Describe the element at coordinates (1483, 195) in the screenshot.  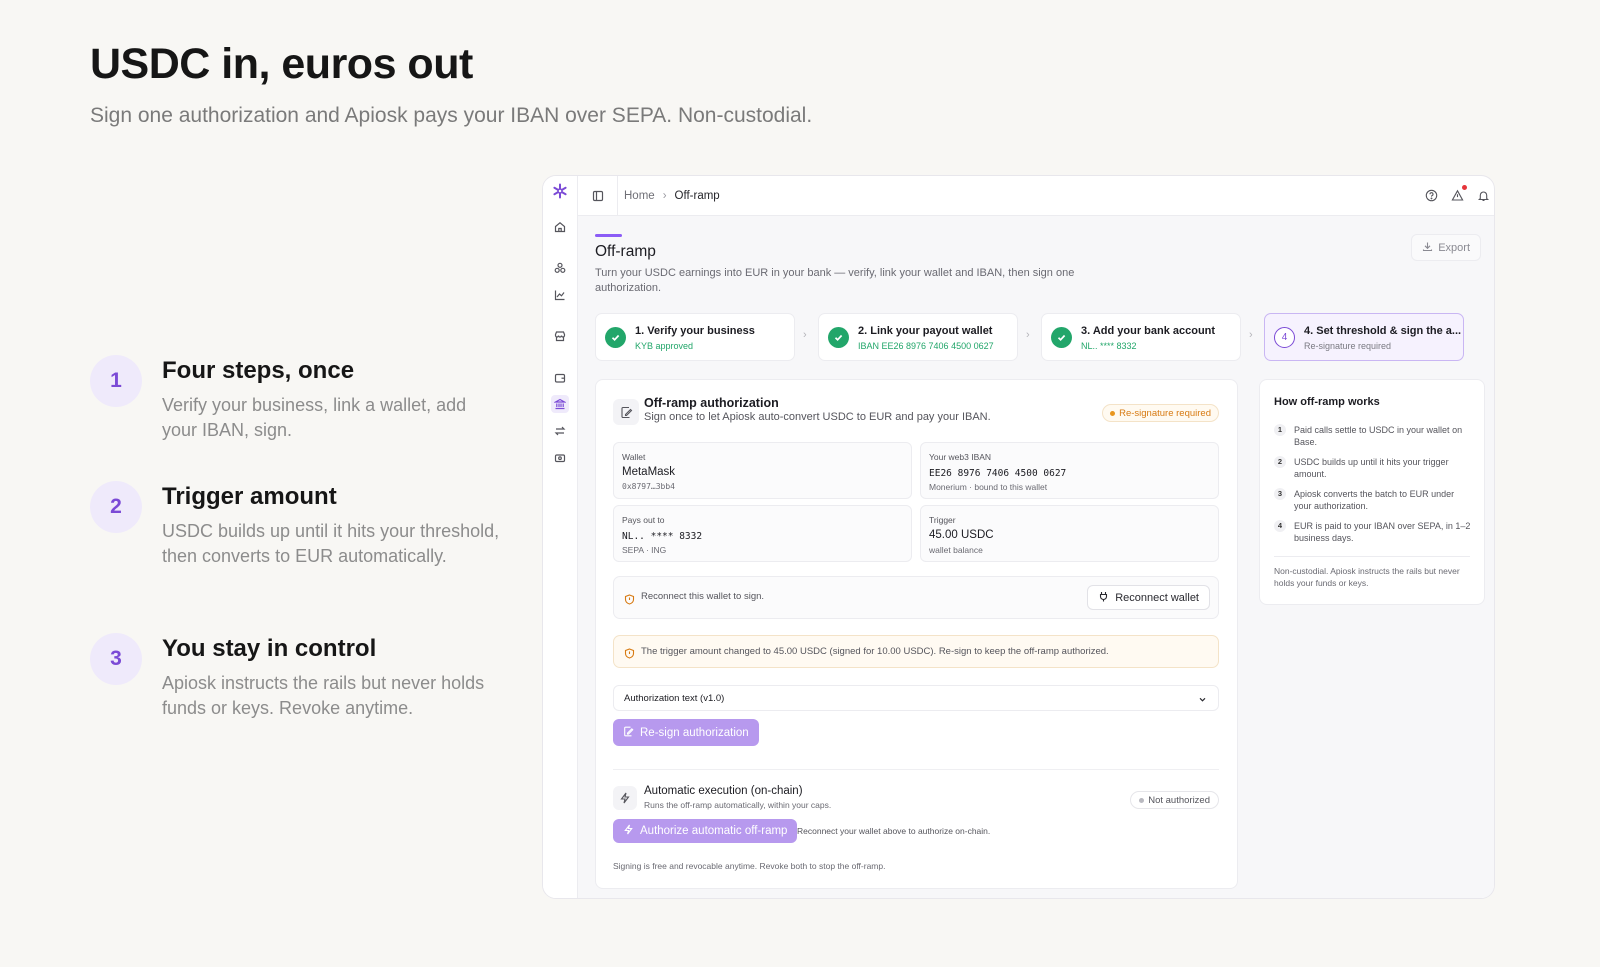
I see `bell-icon` at that location.